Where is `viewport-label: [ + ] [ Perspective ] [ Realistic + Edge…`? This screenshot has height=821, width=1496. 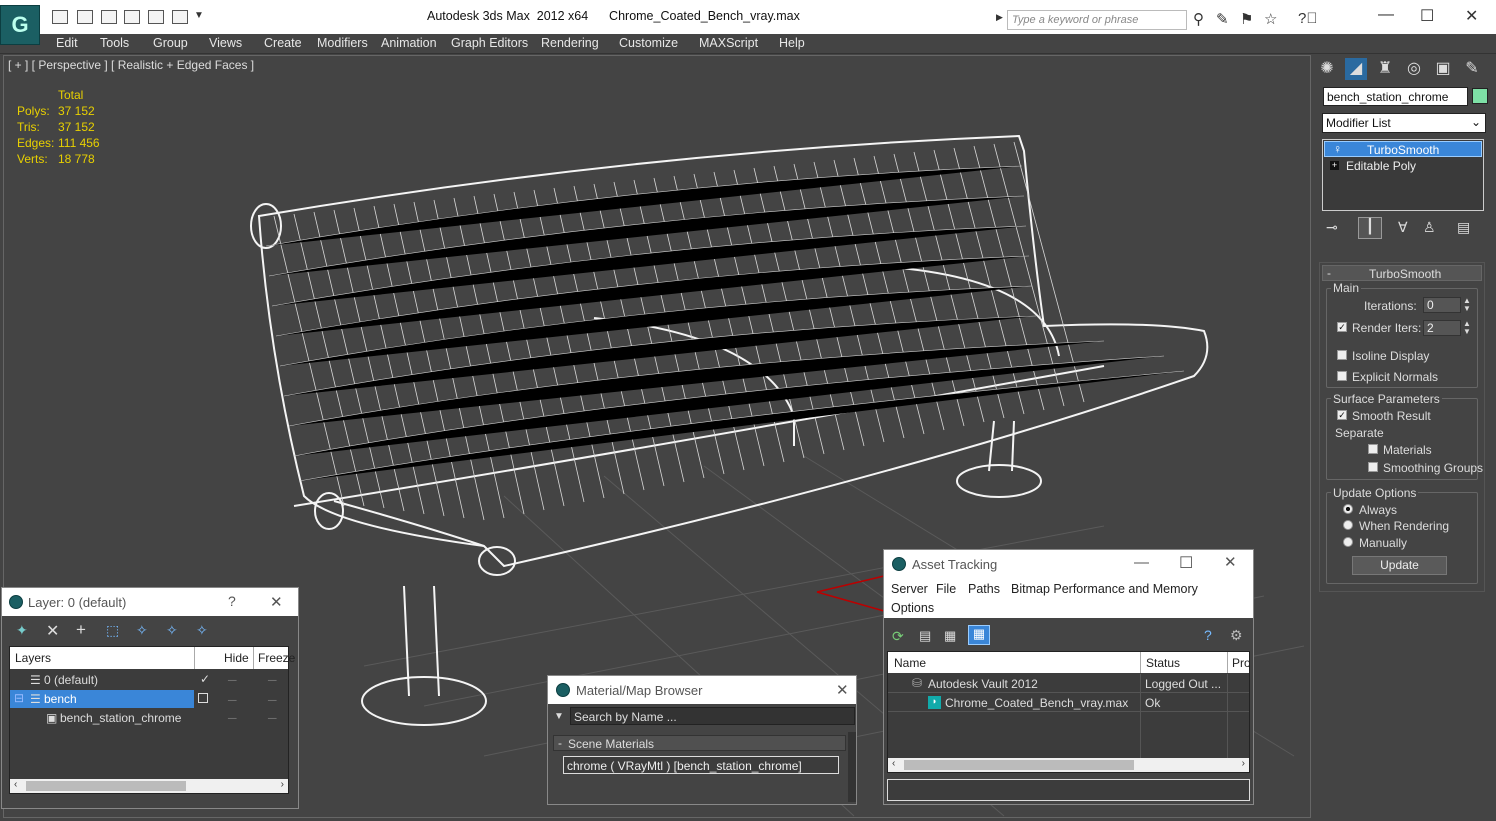 viewport-label: [ + ] [ Perspective ] [ Realistic + Edge… is located at coordinates (131, 65).